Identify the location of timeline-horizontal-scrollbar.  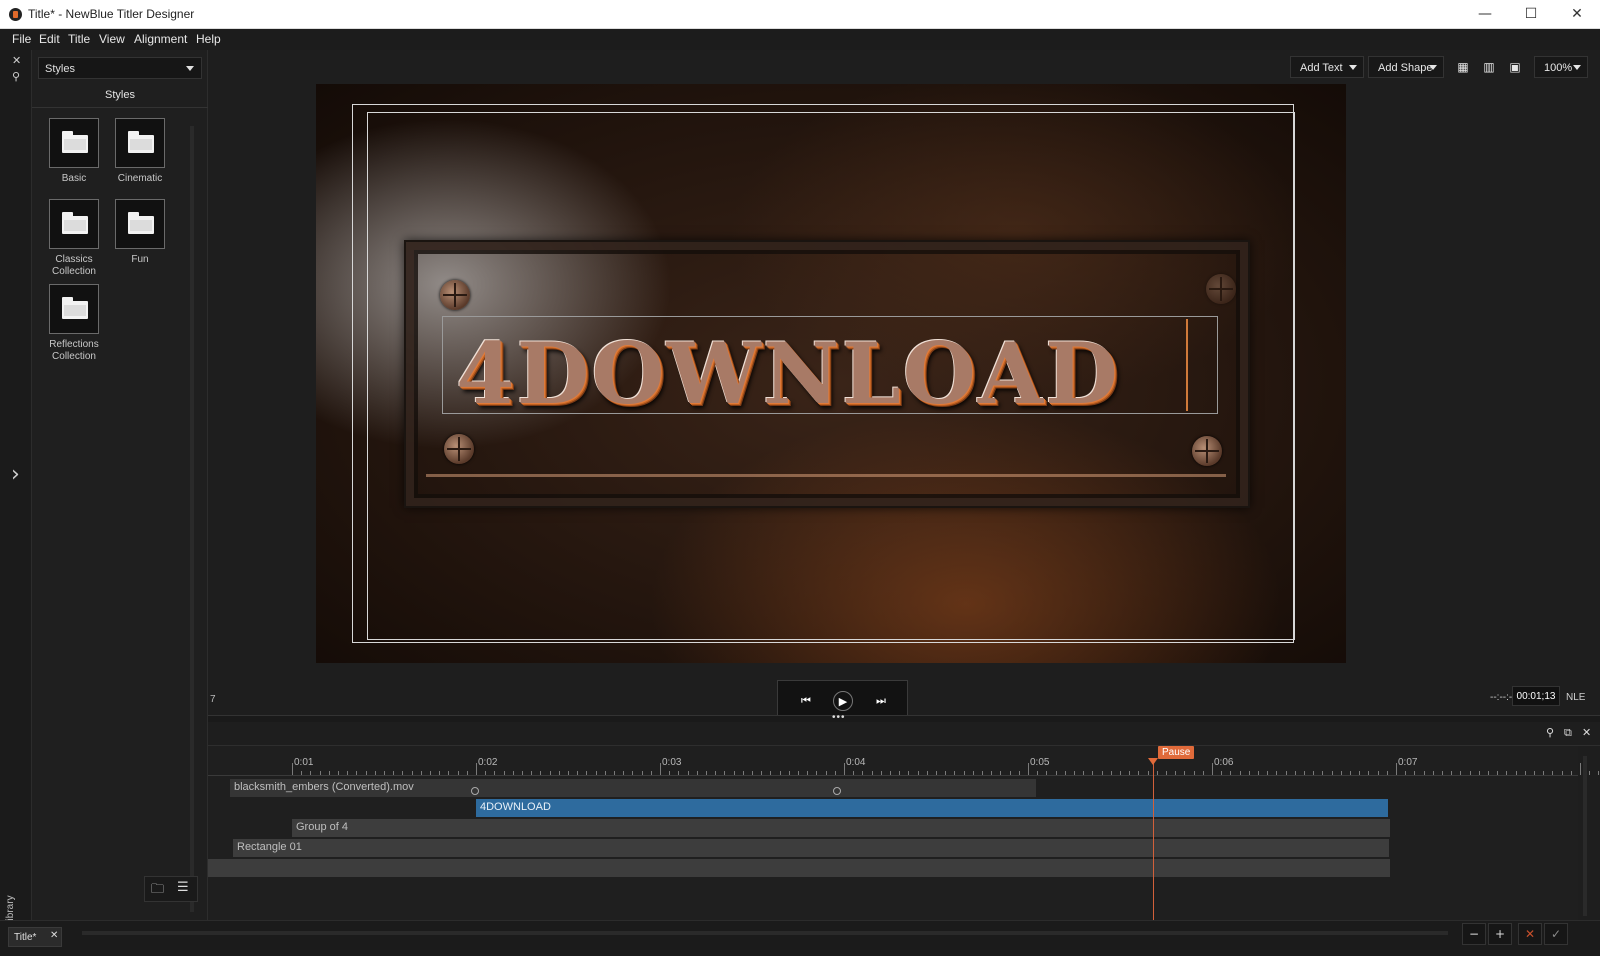
(765, 933).